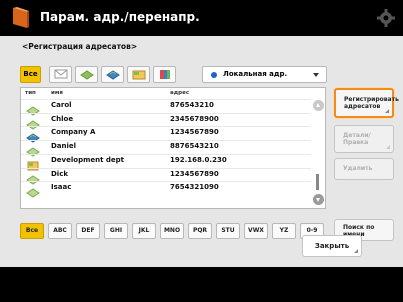 The image size is (403, 302). I want to click on register-destination-button: Регистрировать адресатов, so click(366, 103).